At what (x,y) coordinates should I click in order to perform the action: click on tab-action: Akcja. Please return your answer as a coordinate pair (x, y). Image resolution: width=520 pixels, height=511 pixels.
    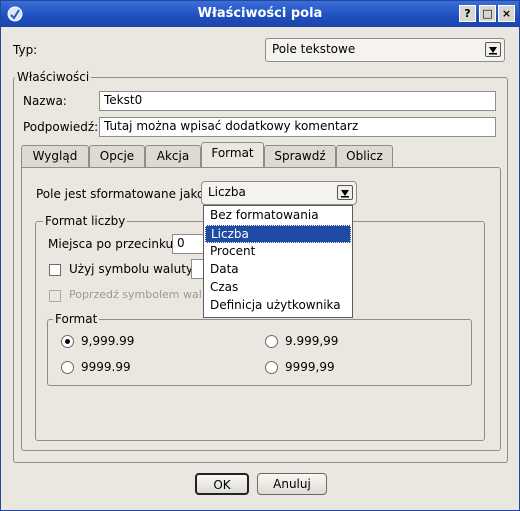
    Looking at the image, I should click on (173, 156).